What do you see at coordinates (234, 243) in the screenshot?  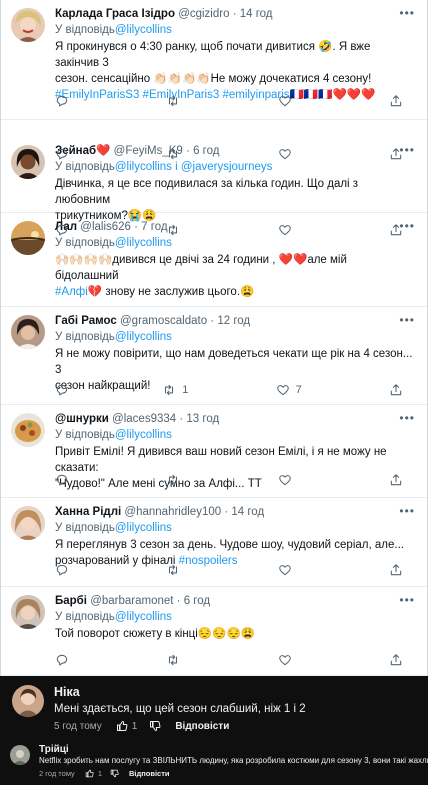 I see `reply-context: У відповідь@lilycollins` at bounding box center [234, 243].